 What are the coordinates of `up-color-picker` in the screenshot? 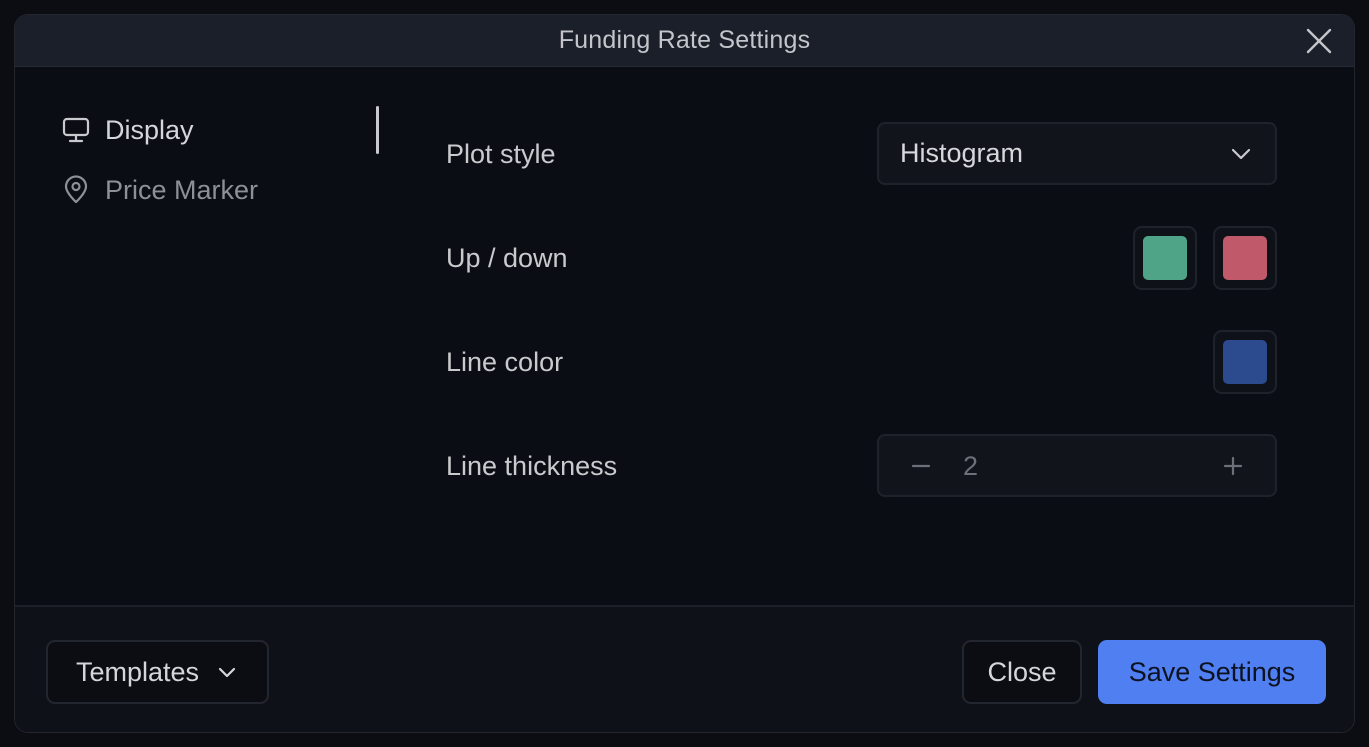 It's located at (1165, 258).